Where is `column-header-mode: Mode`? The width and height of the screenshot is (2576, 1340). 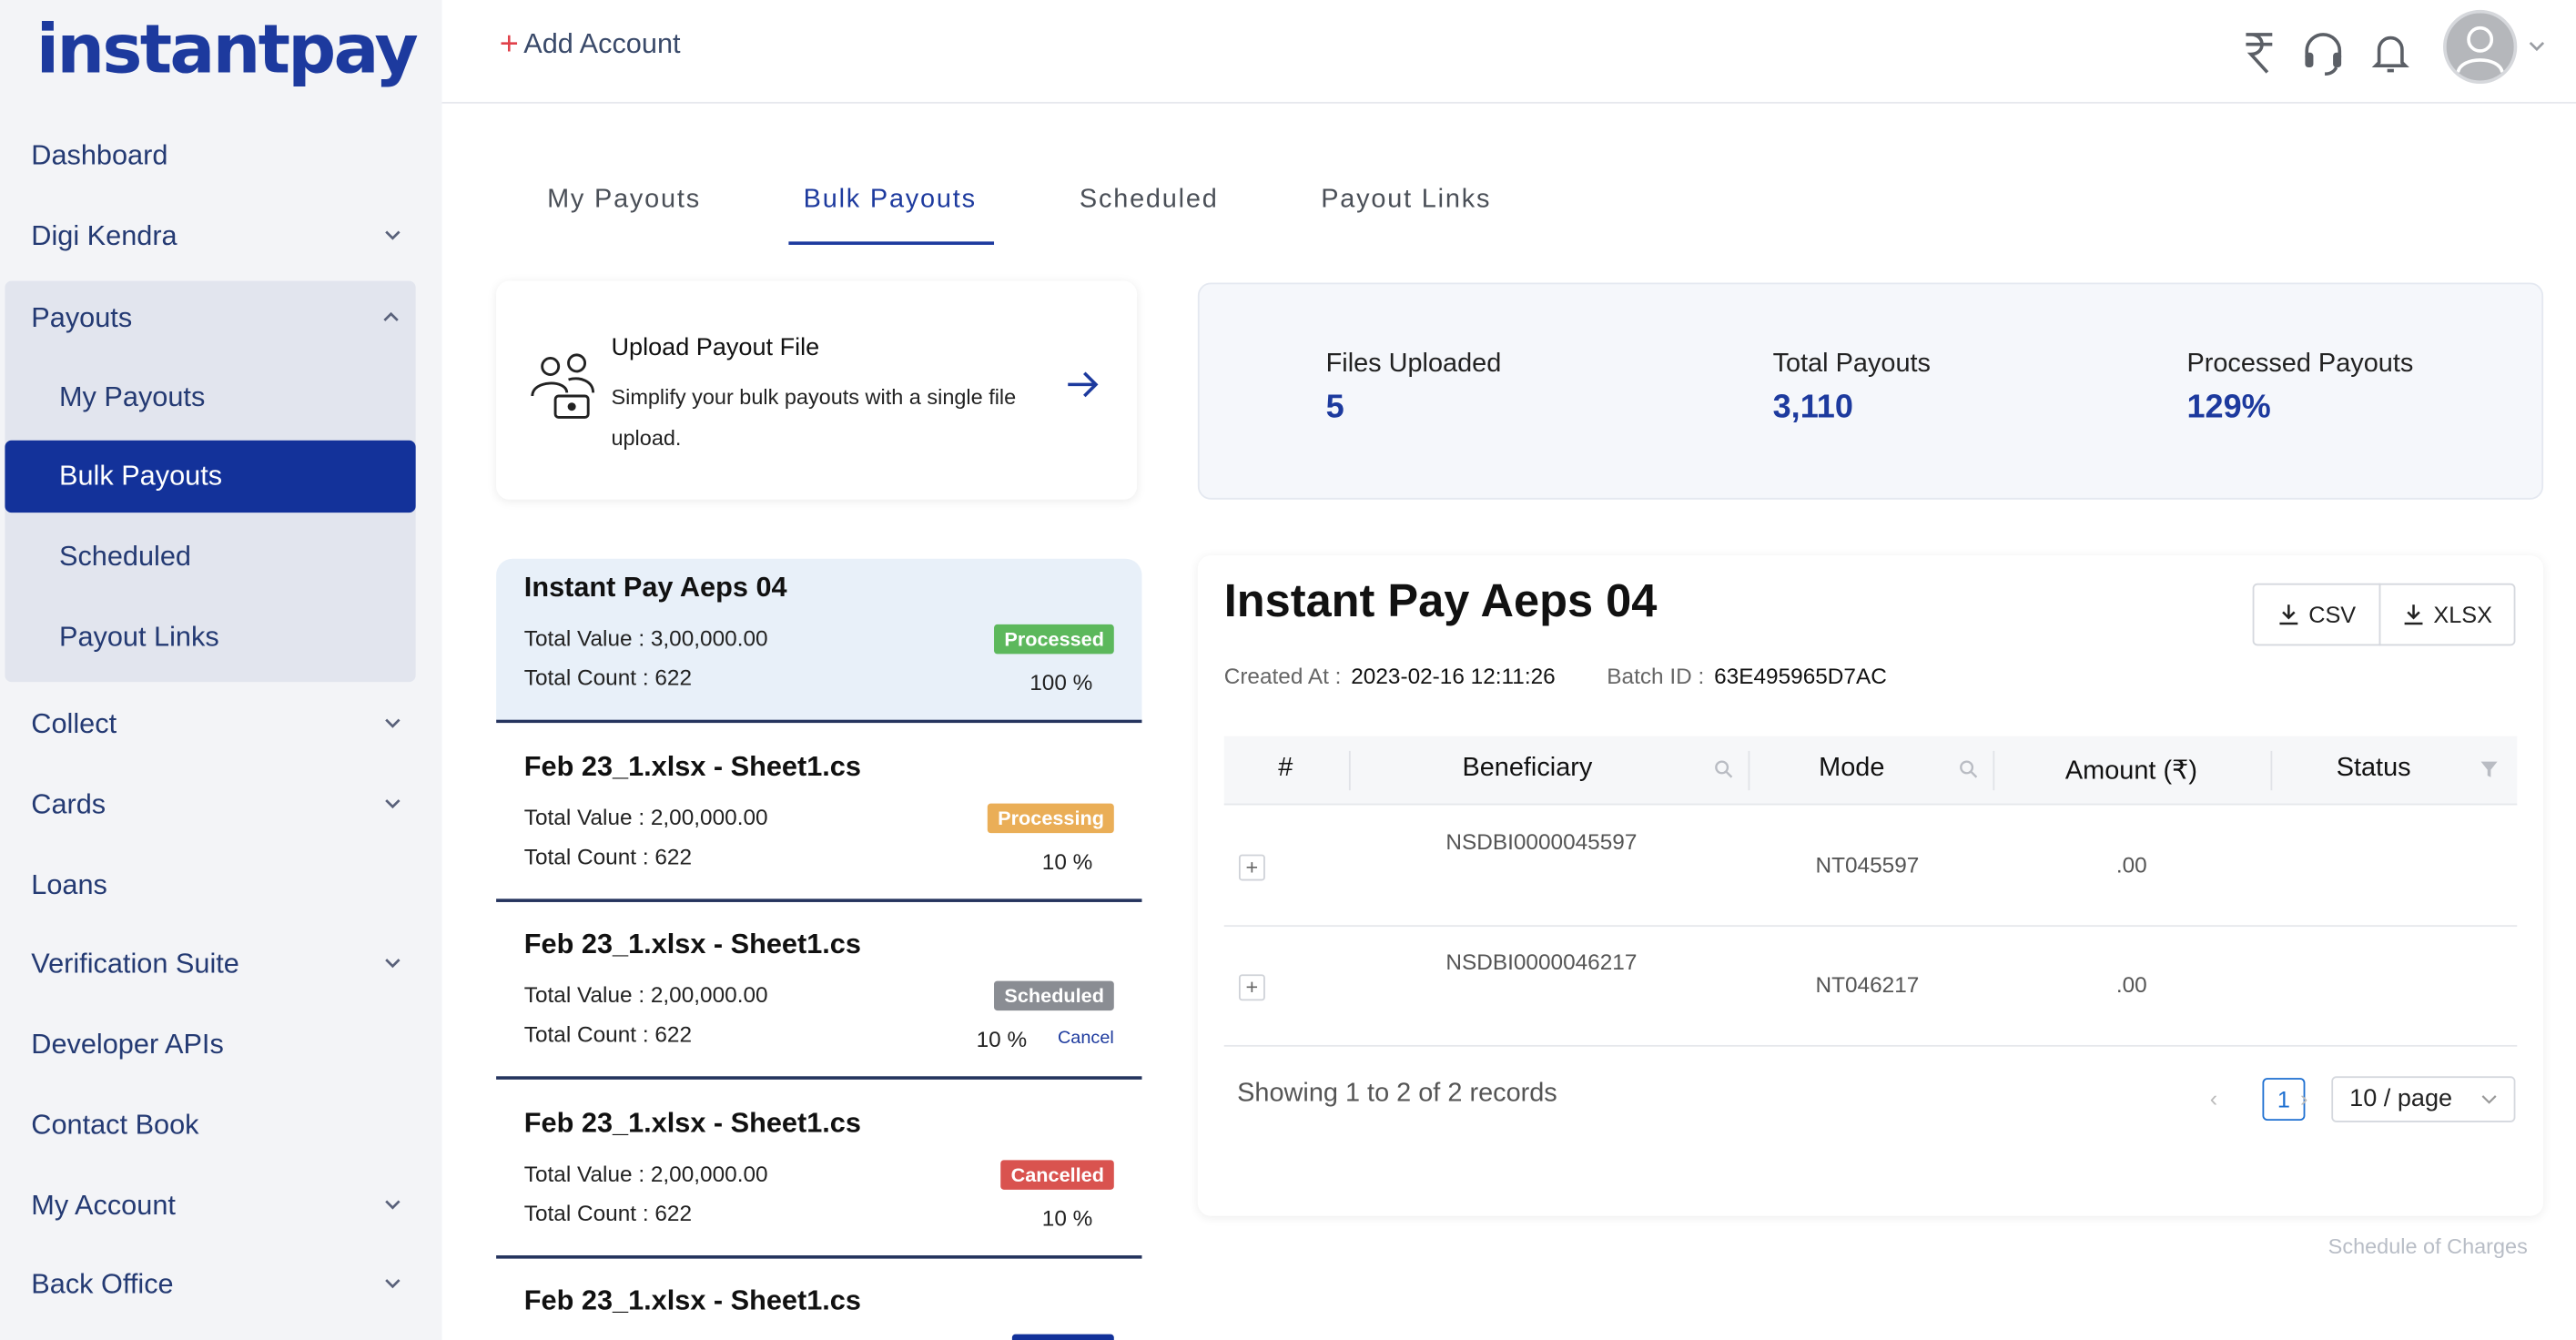 column-header-mode: Mode is located at coordinates (1852, 768).